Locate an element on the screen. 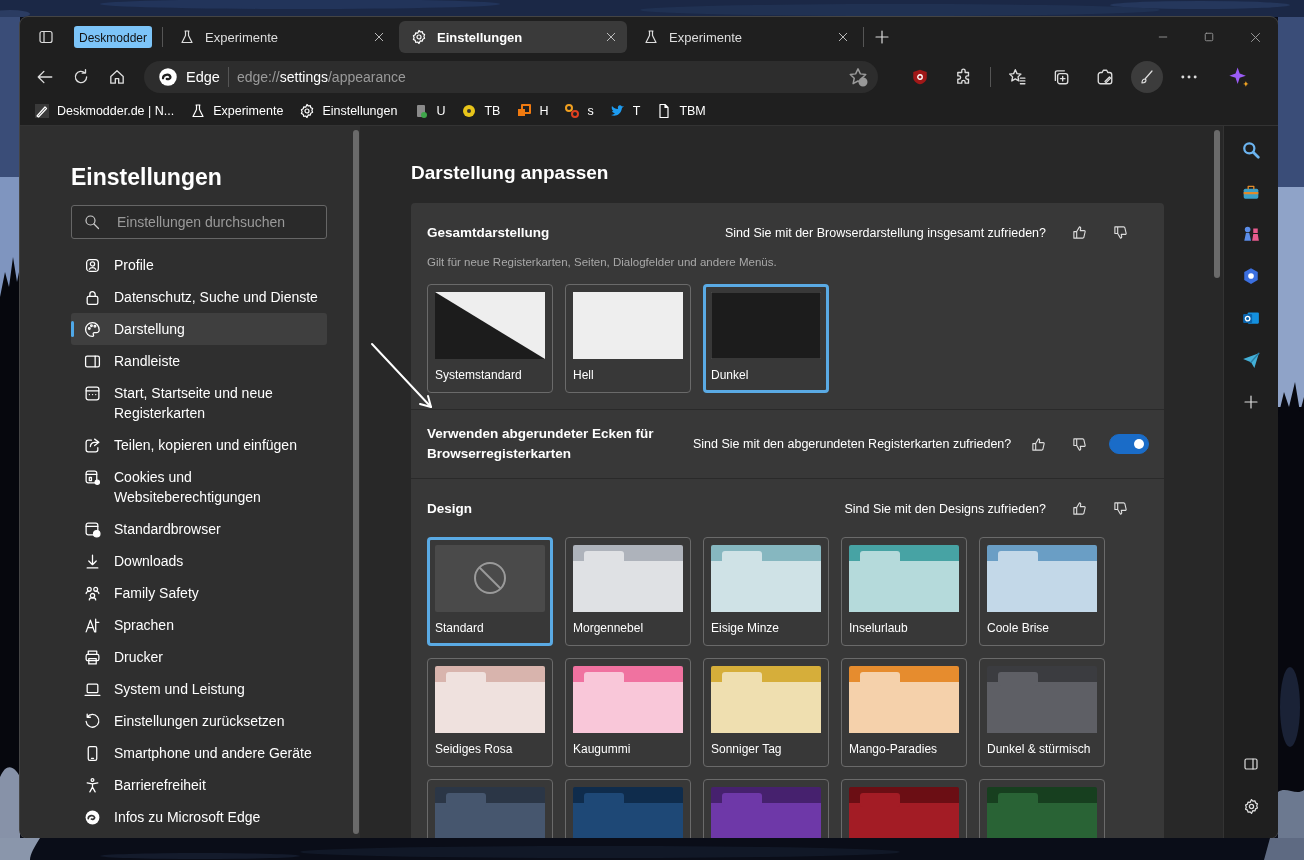 This screenshot has width=1304, height=860. appearance-option: Systemstandard is located at coordinates (490, 338).